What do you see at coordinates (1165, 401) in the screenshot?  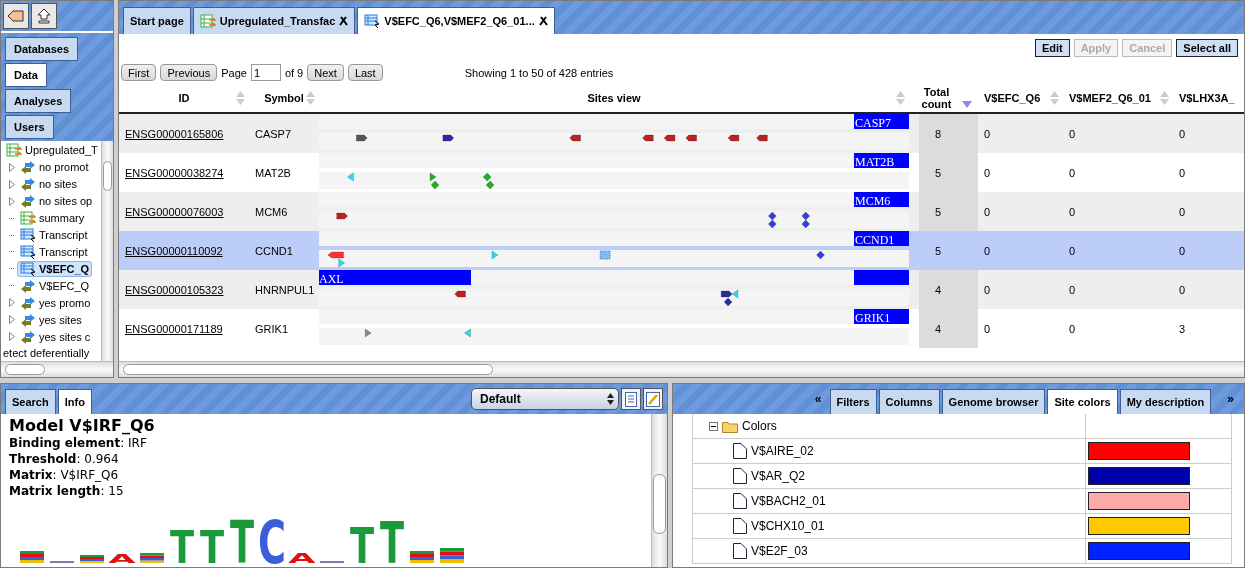 I see `panel-tab: My description` at bounding box center [1165, 401].